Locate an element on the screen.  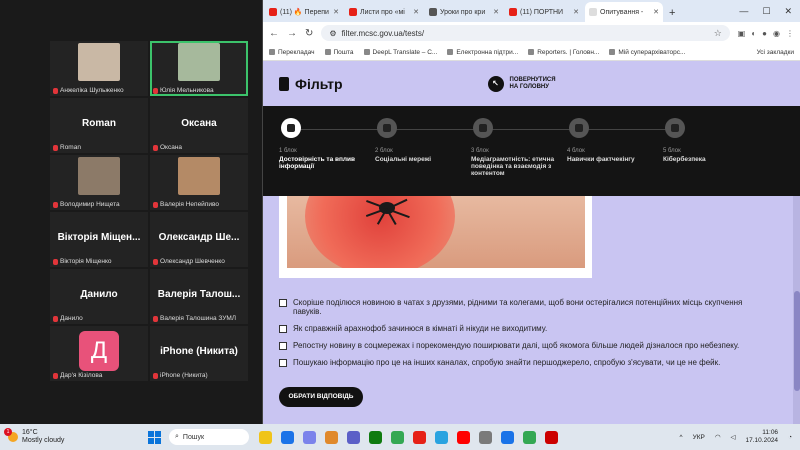
participant-tile: Оксана Оксана is located at coordinates (199, 125).